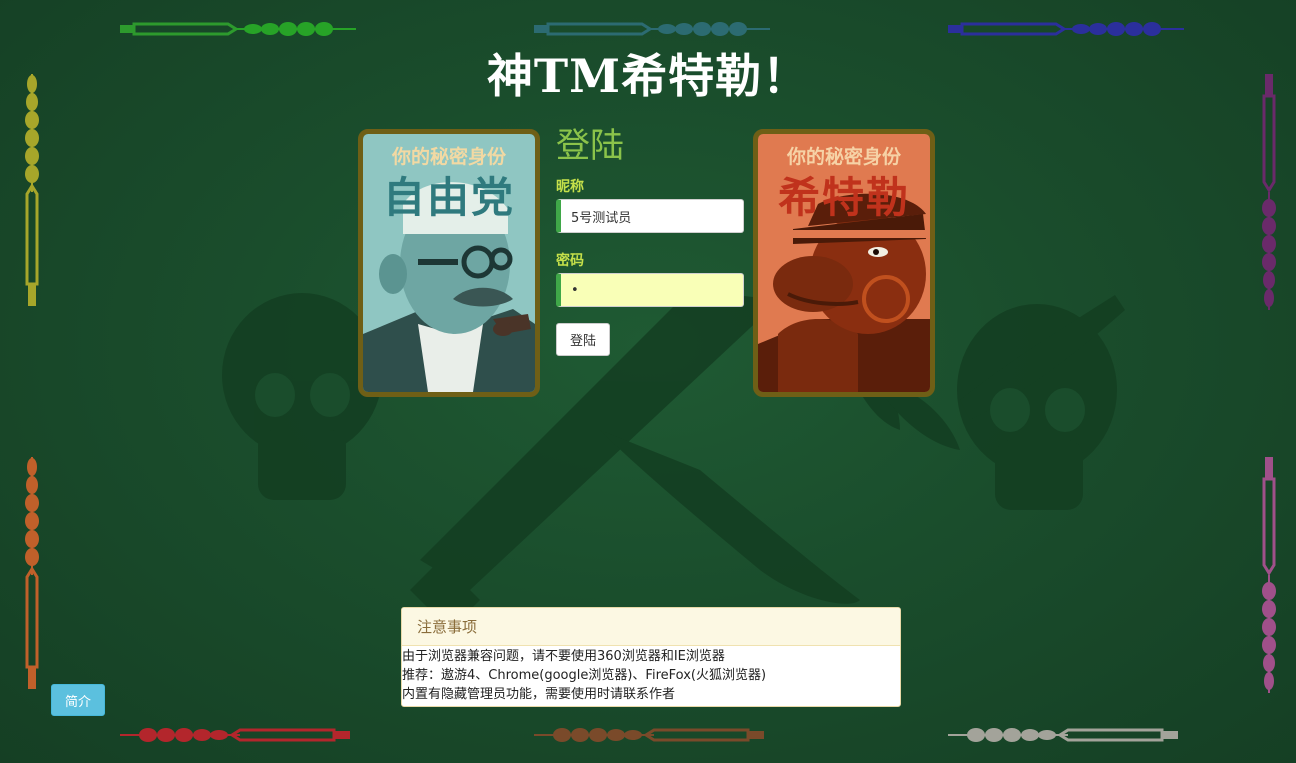 The width and height of the screenshot is (1296, 763). I want to click on nickname-label: 昵称, so click(570, 187).